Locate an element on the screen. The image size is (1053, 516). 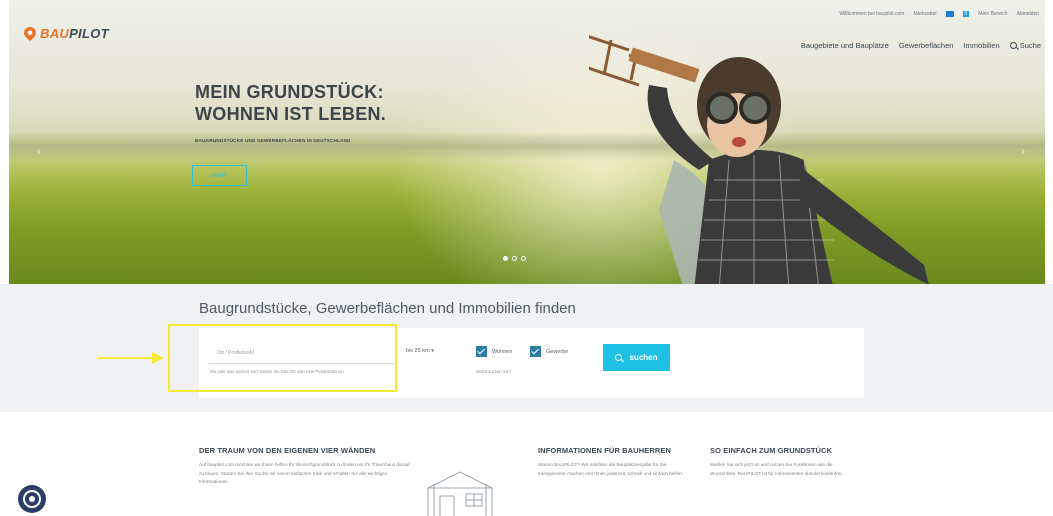
my-area-link: Mein Bereich is located at coordinates (992, 14).